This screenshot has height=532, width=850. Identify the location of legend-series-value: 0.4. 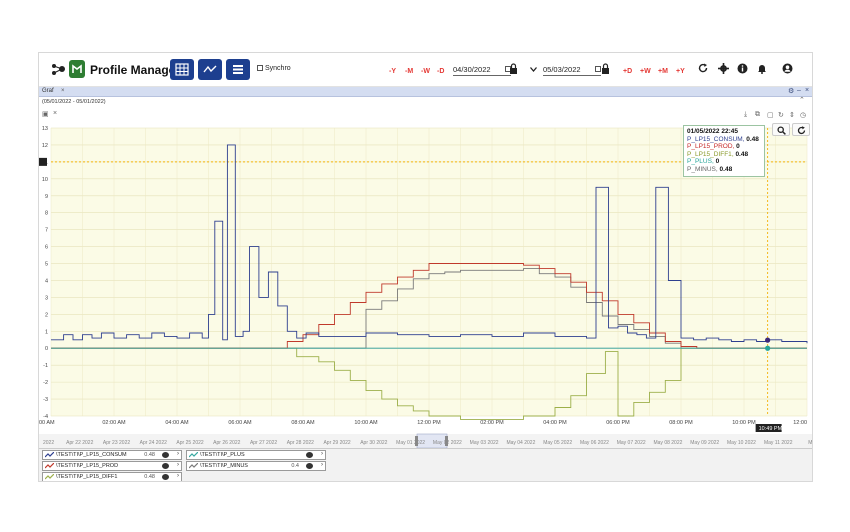
(295, 466).